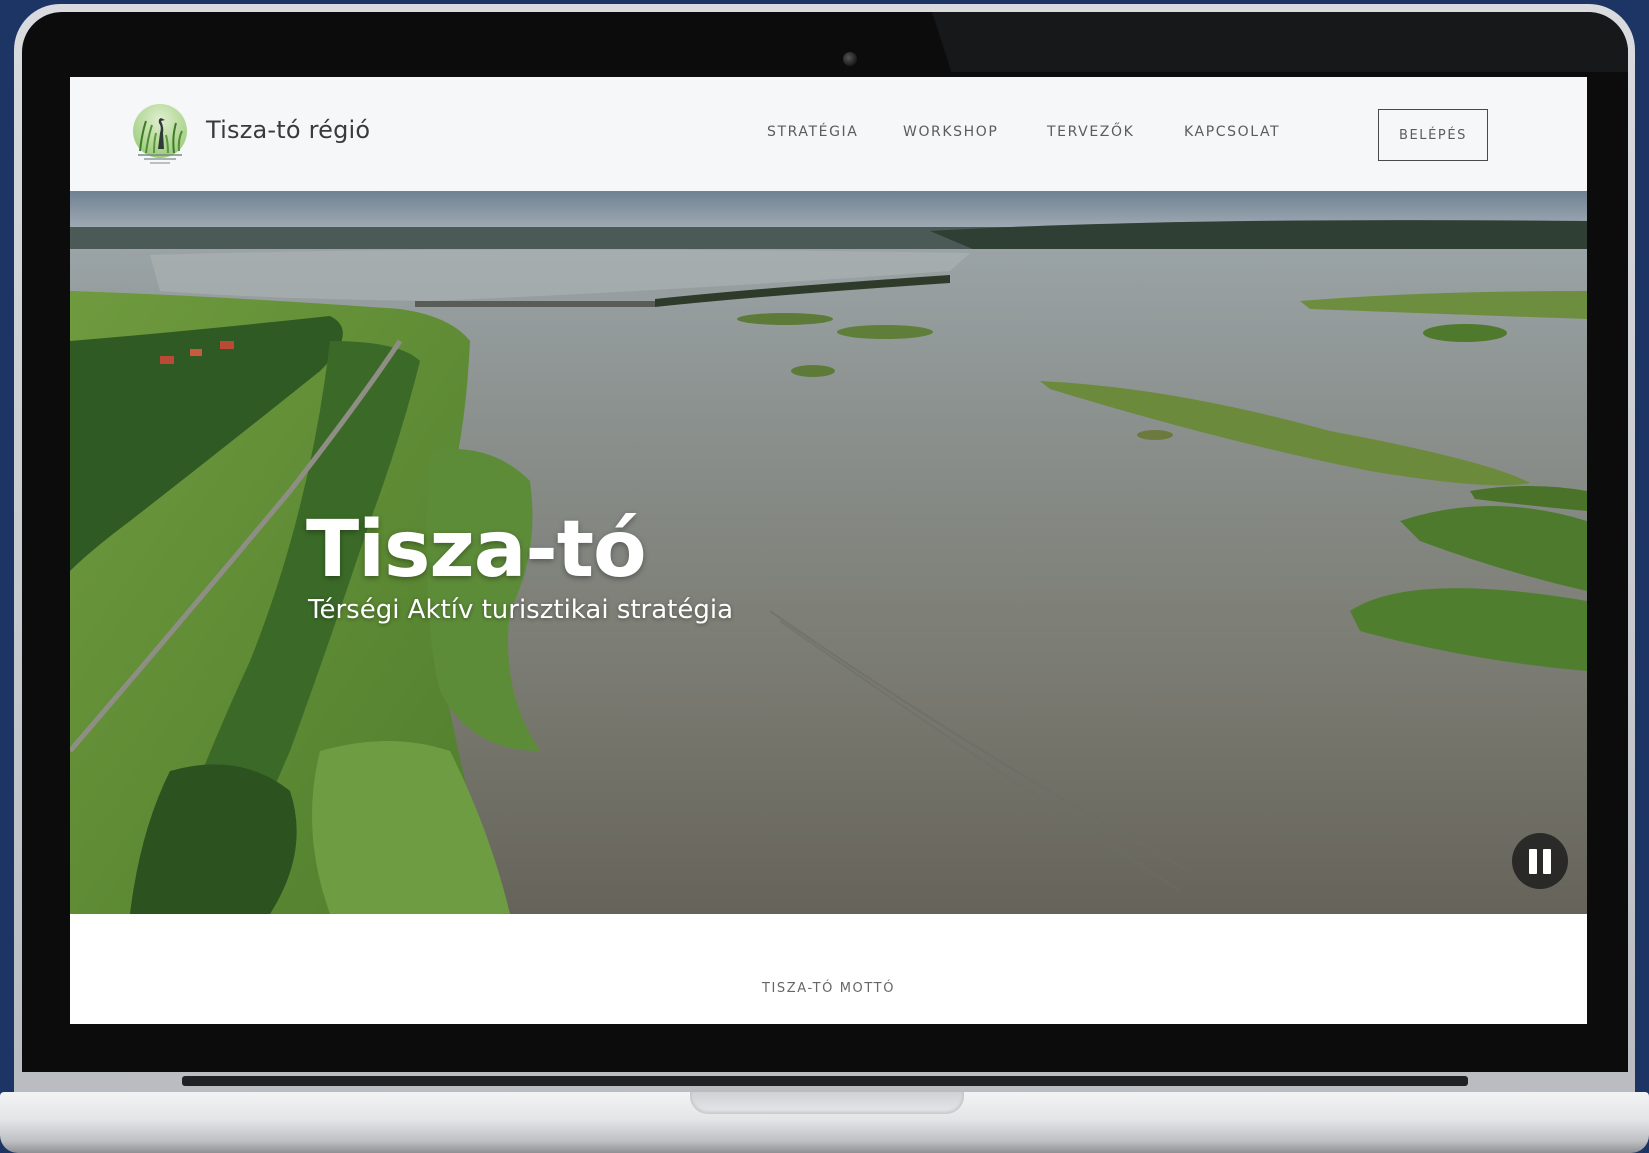  Describe the element at coordinates (521, 610) in the screenshot. I see `hero-subtitle: Térségi Aktív turisztikai stratégia` at that location.